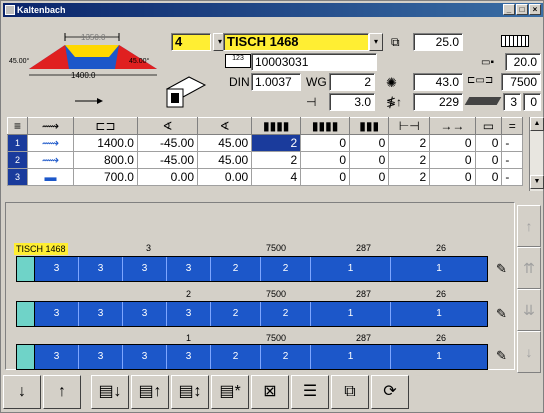 This screenshot has width=544, height=413. Describe the element at coordinates (167, 126) in the screenshot. I see `col-header-angle-left: ∢` at that location.